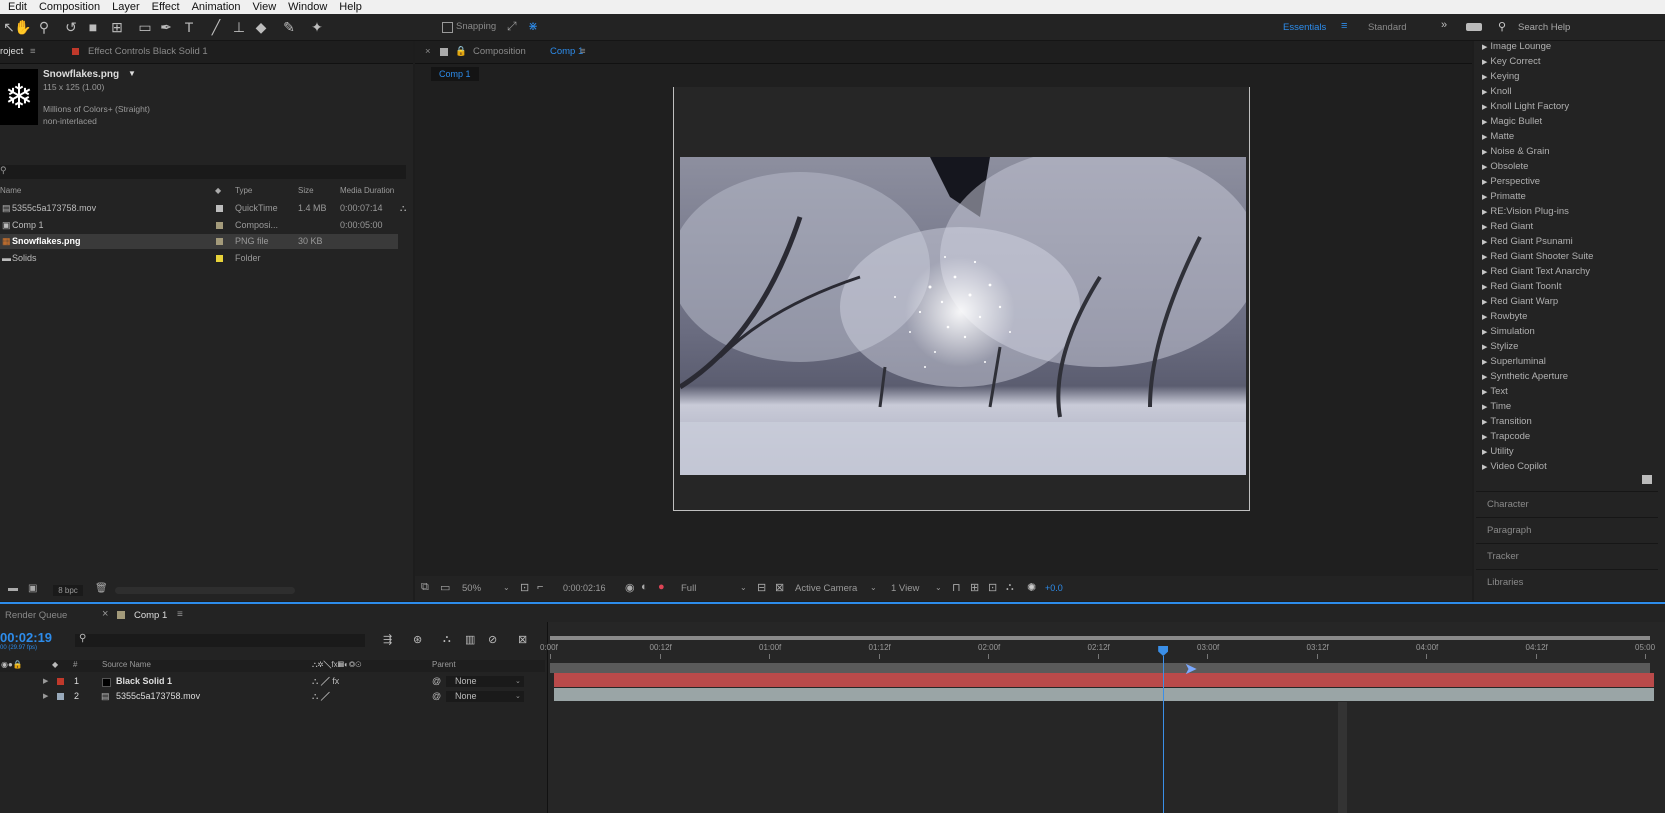 Image resolution: width=1665 pixels, height=813 pixels. What do you see at coordinates (1505, 582) in the screenshot?
I see `panel-libraries: Libraries` at bounding box center [1505, 582].